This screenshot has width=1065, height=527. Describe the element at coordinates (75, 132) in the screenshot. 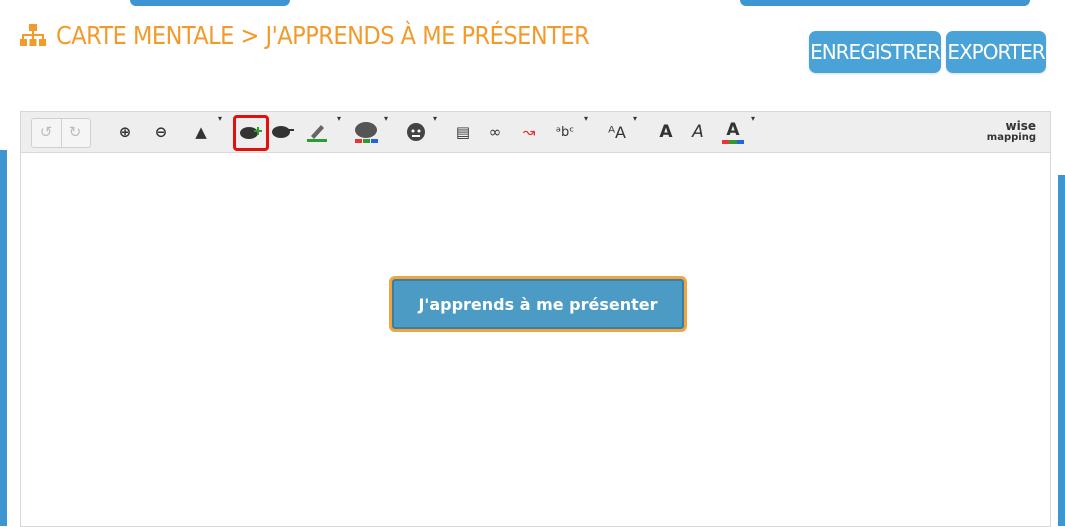

I see `redo-icon: ↻` at that location.